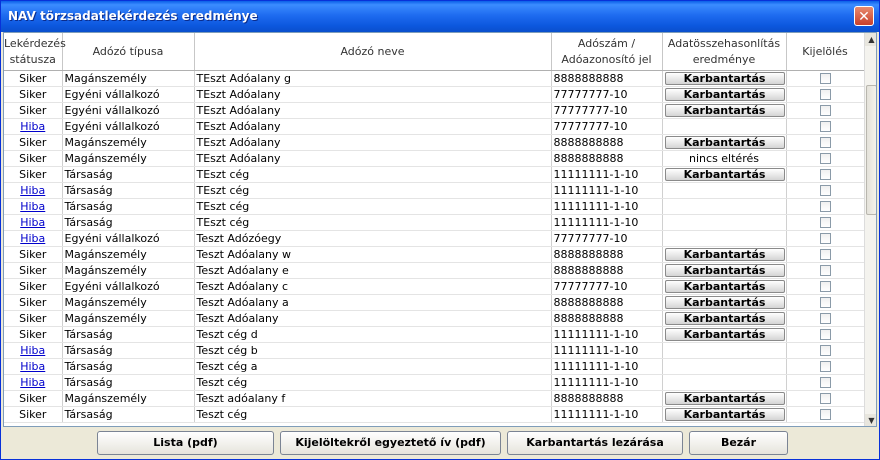 This screenshot has height=460, width=880. I want to click on type-cell: Társaság, so click(128, 366).